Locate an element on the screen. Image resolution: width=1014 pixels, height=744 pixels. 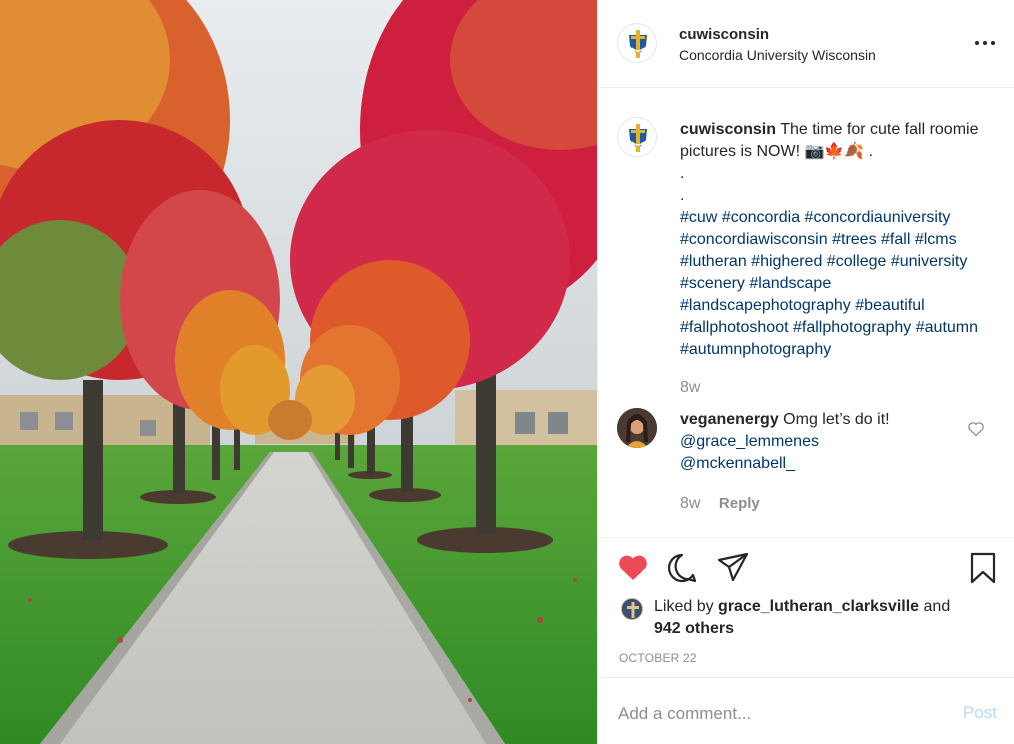
post-comment-button: Post is located at coordinates (980, 713).